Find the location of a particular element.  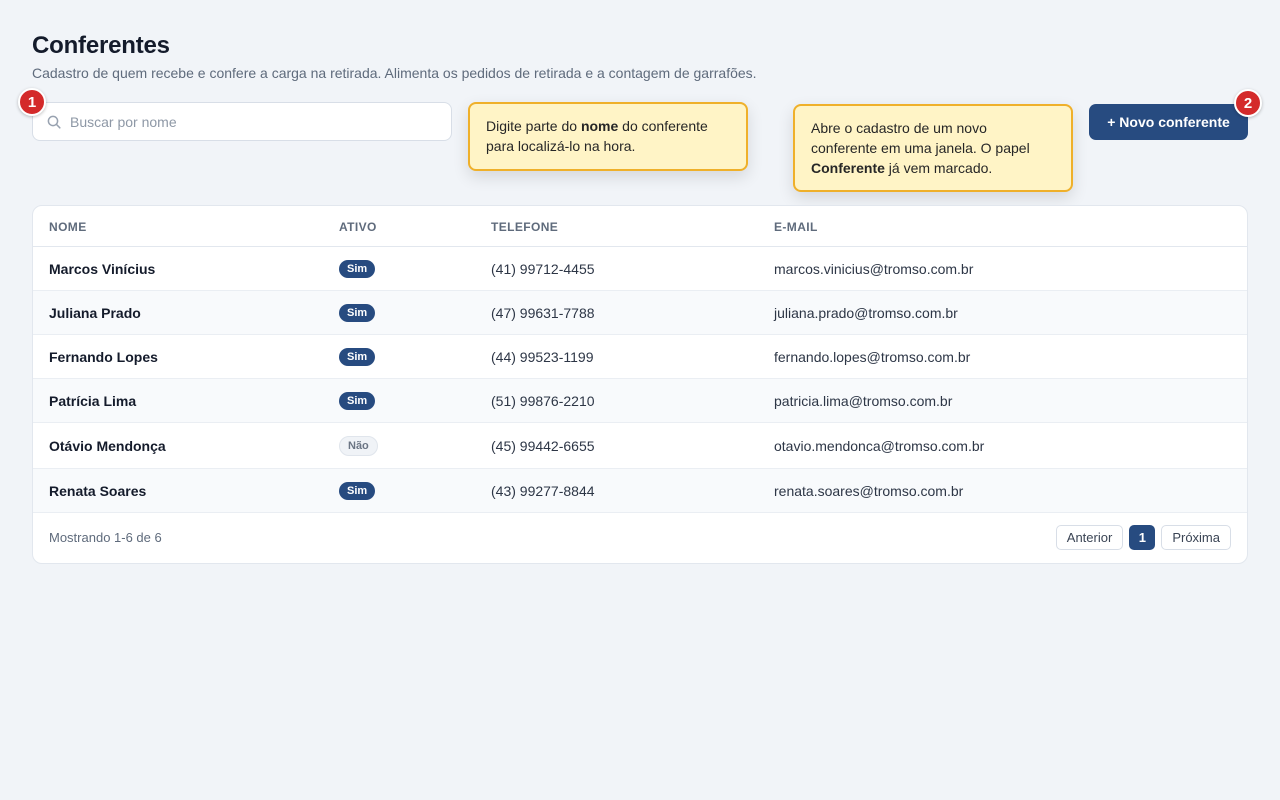

row-phone: (51) 99876-2210 is located at coordinates (543, 400).